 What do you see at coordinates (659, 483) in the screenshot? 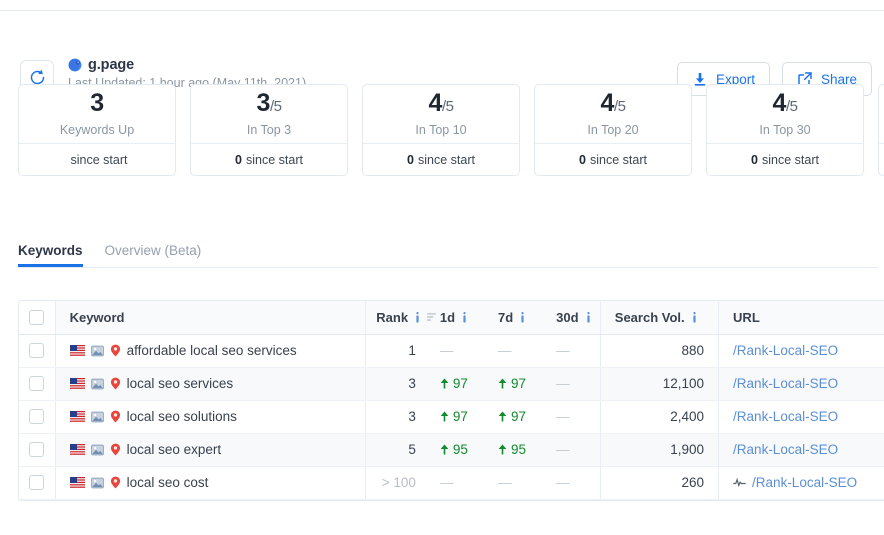
I see `search-volume-cell: 260` at bounding box center [659, 483].